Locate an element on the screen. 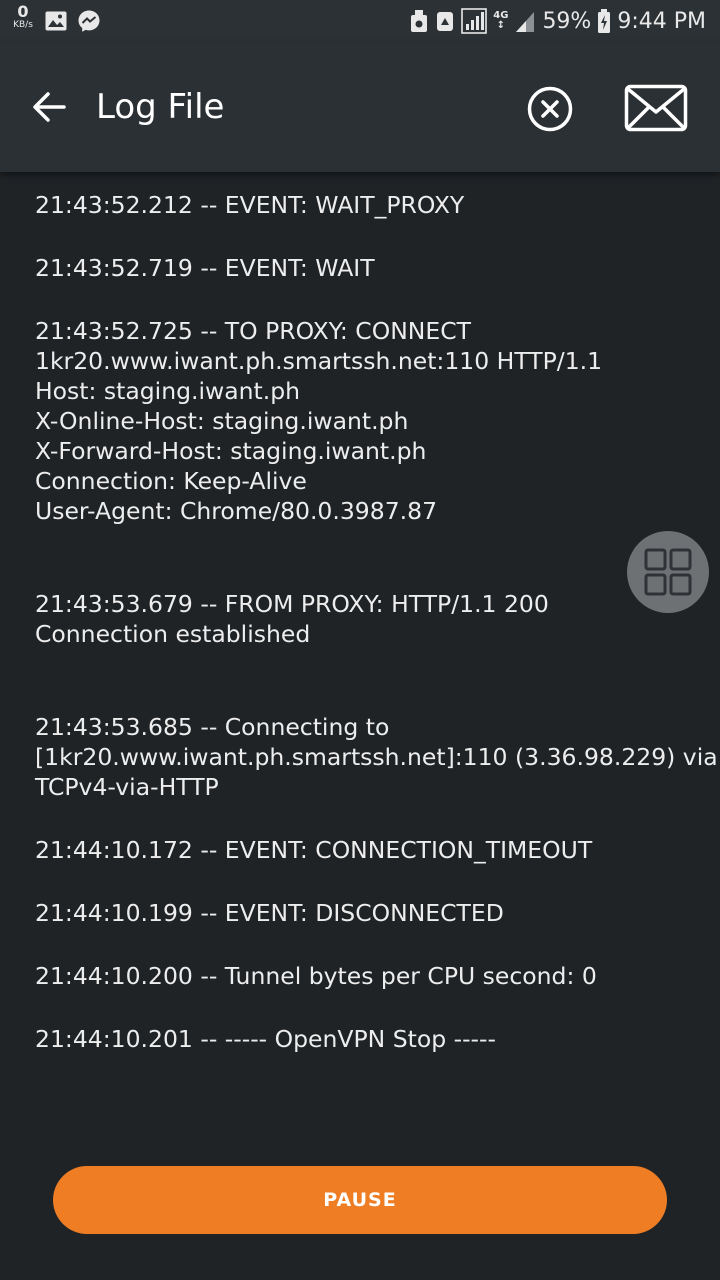 The image size is (720, 1280). network-speed-unit: KB/s is located at coordinates (23, 25).